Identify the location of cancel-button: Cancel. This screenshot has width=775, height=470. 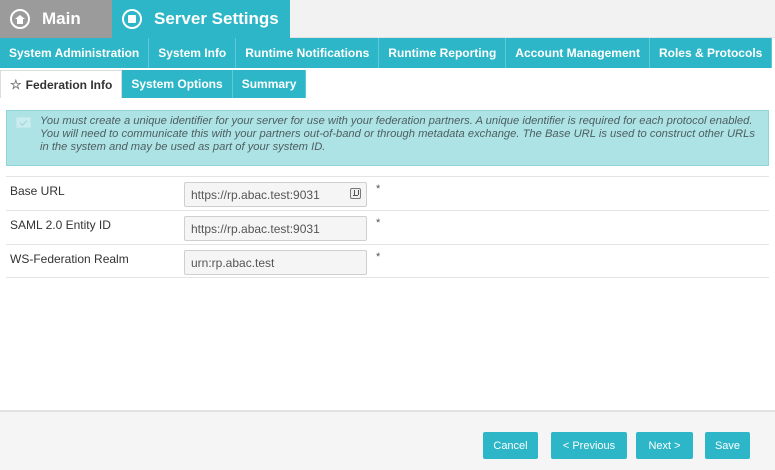
(510, 445).